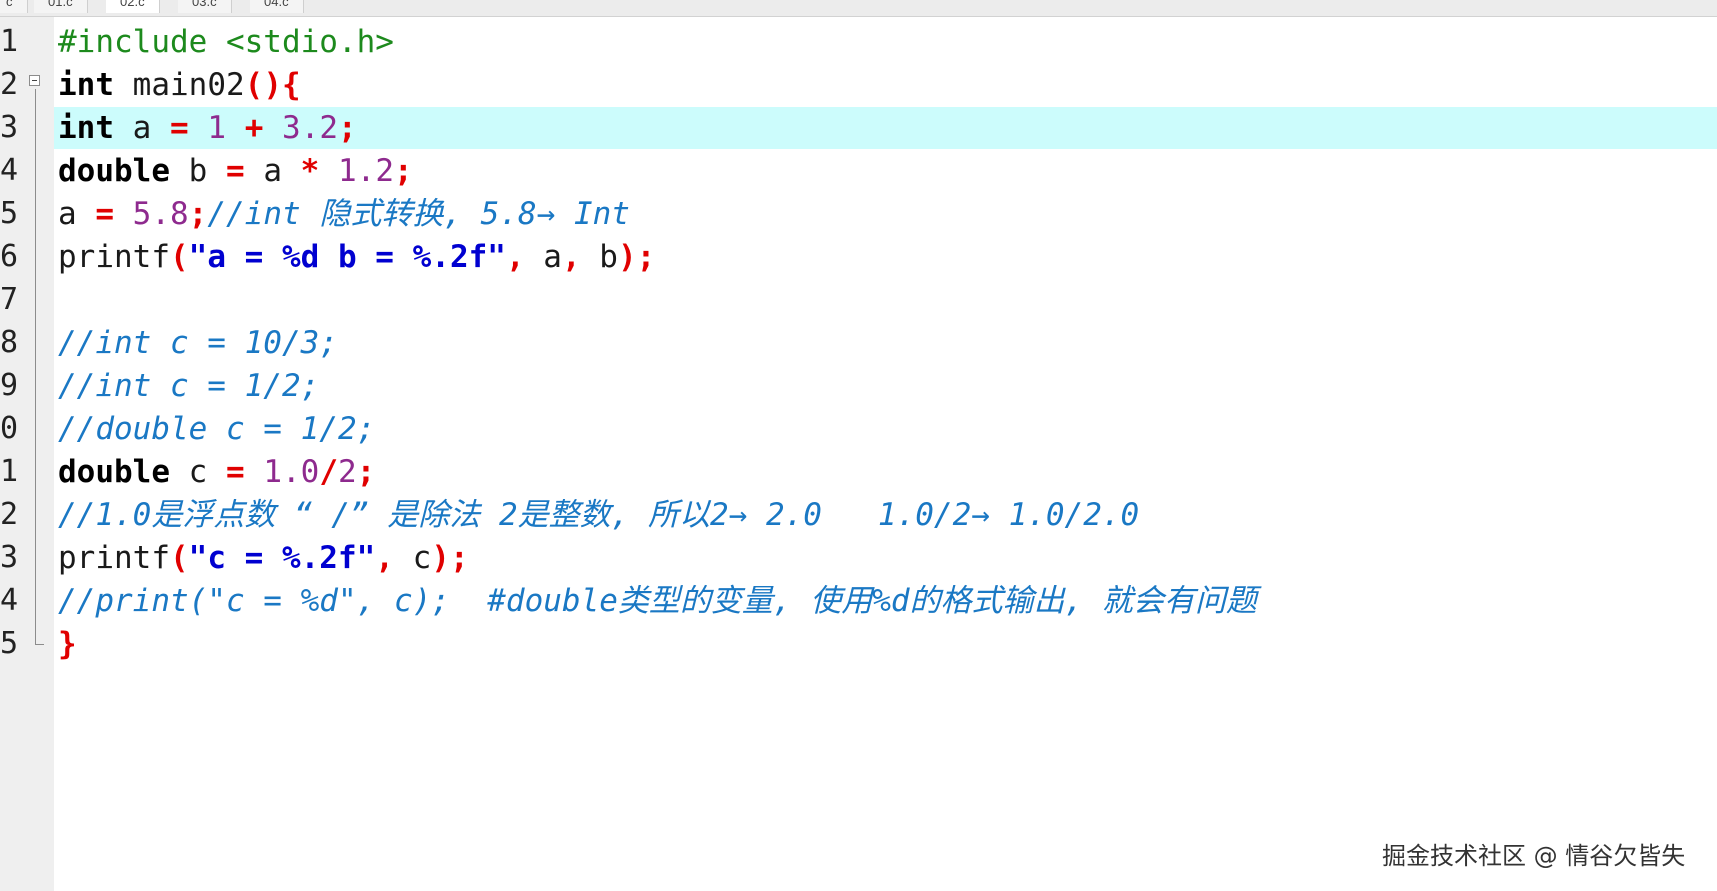 The width and height of the screenshot is (1717, 891). Describe the element at coordinates (328, 472) in the screenshot. I see `operator: /` at that location.